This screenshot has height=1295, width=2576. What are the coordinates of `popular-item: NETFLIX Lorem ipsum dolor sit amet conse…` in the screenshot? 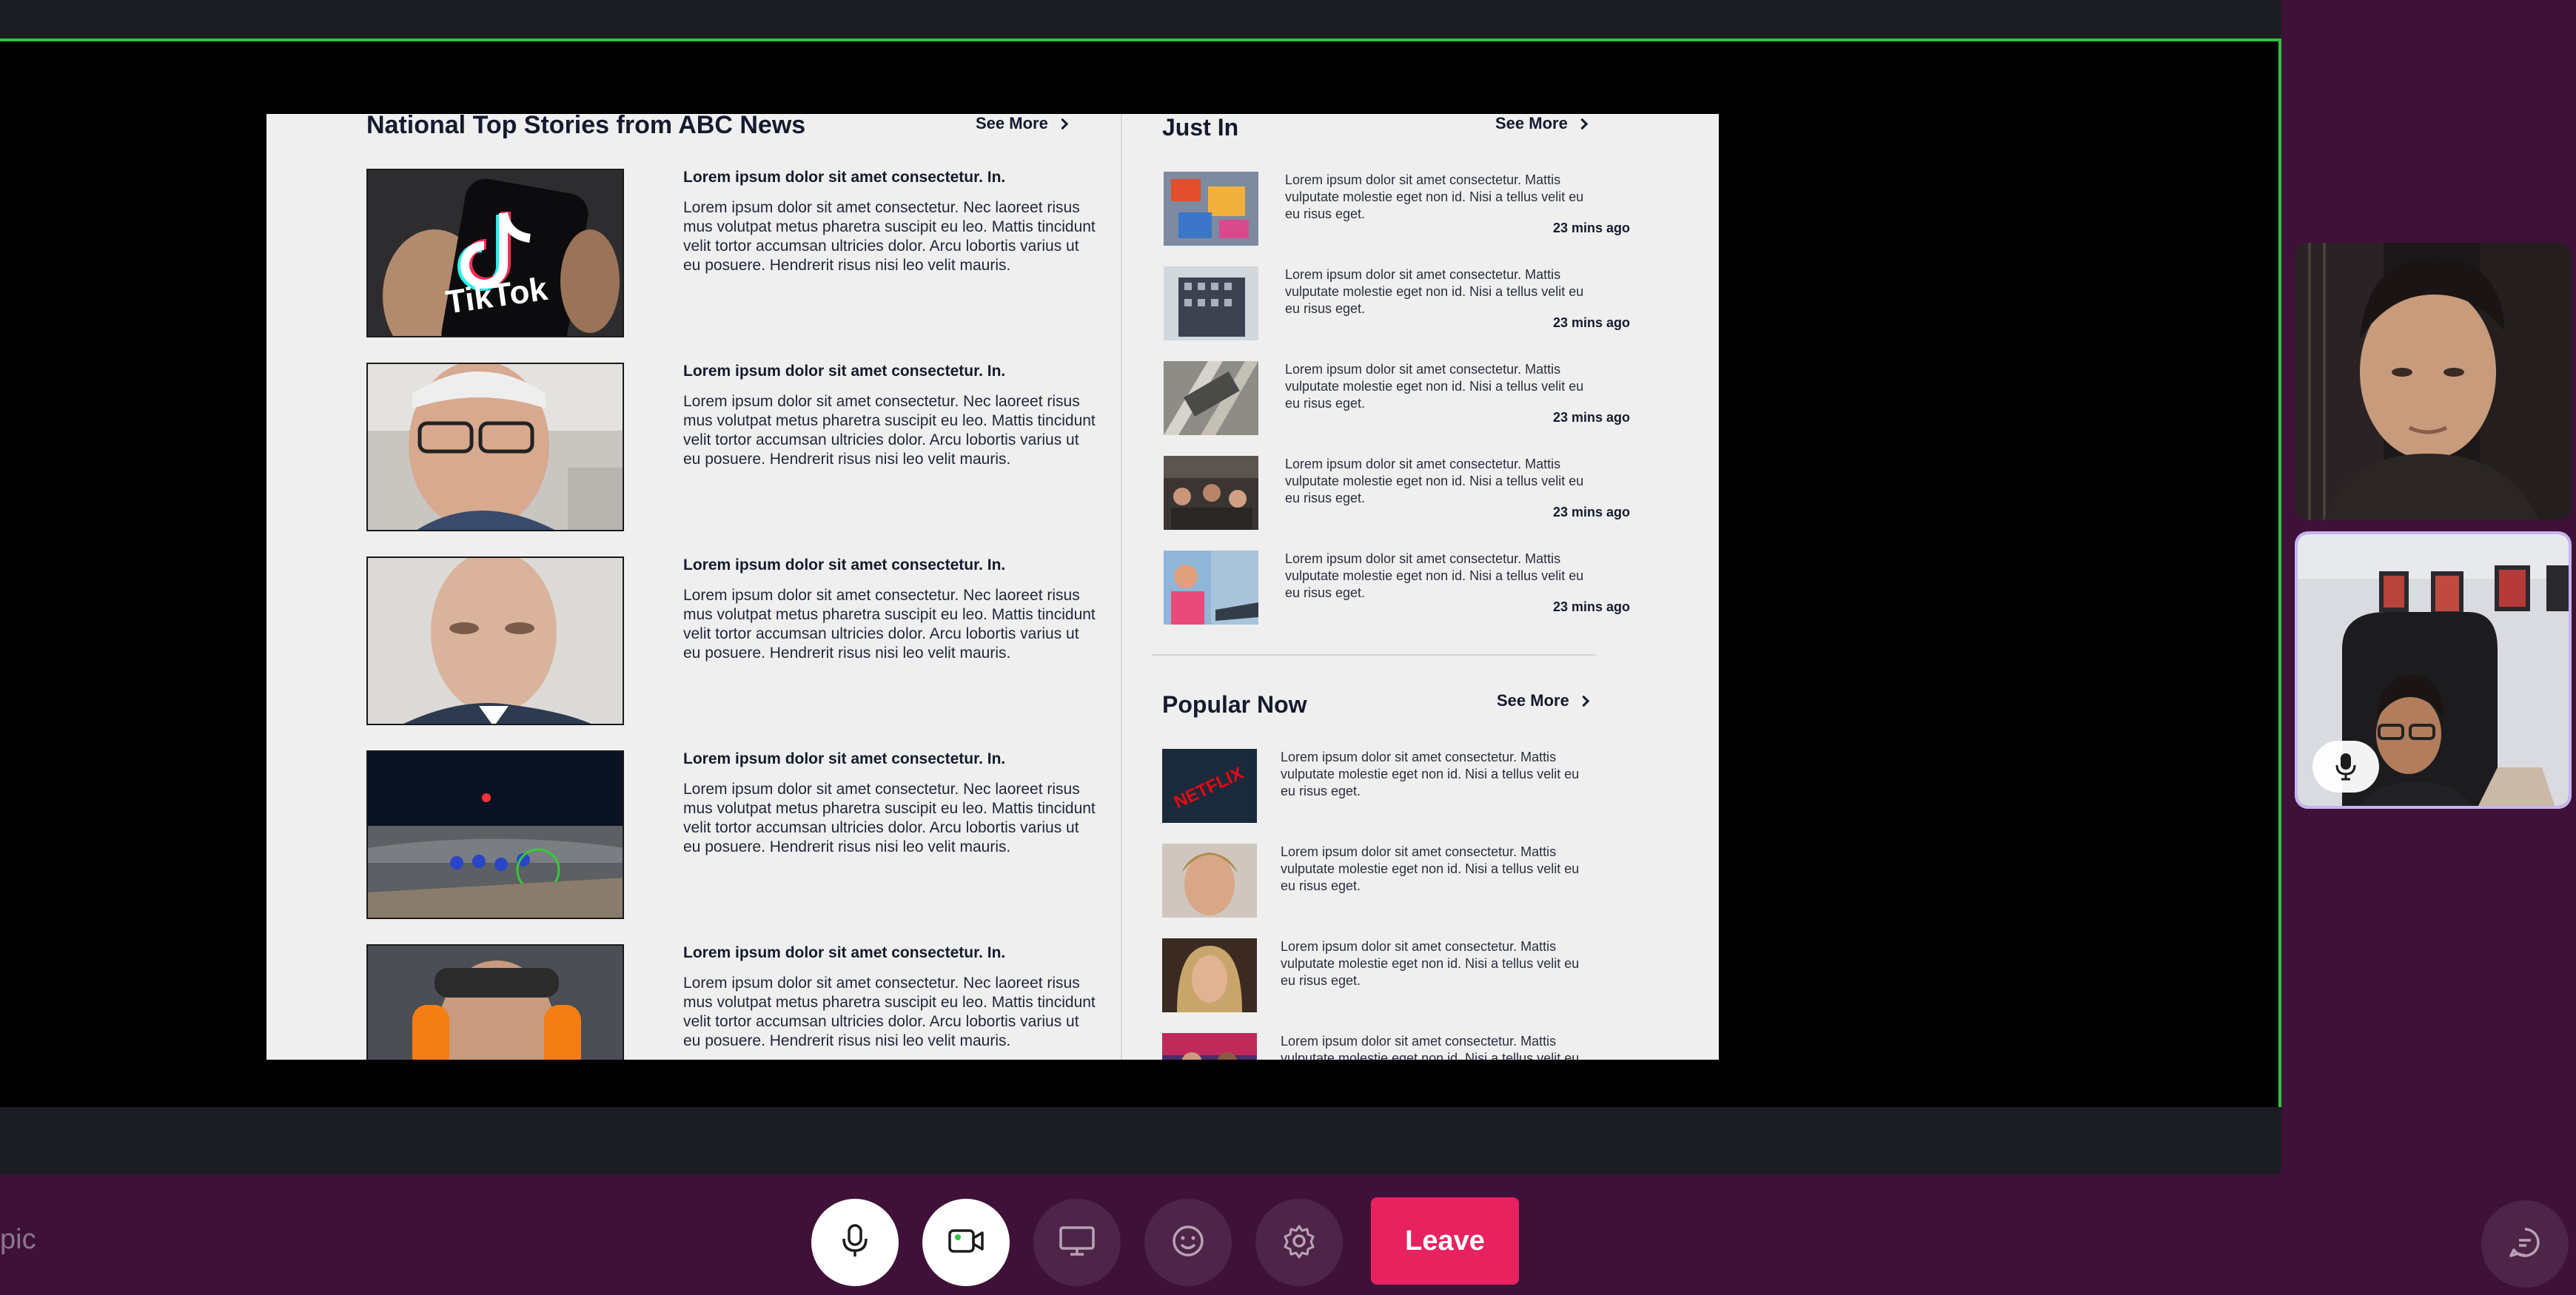 It's located at (1399, 789).